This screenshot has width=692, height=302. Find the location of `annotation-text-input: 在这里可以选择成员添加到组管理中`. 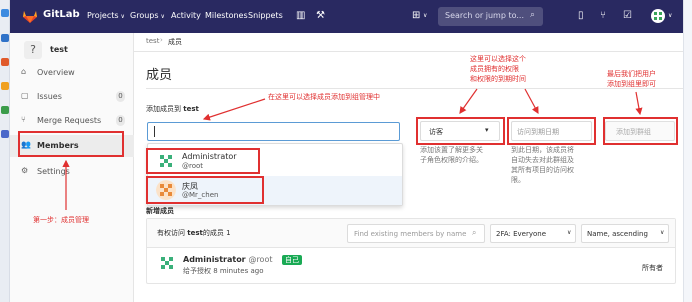

annotation-text-input: 在这里可以选择成员添加到组管理中 is located at coordinates (324, 97).